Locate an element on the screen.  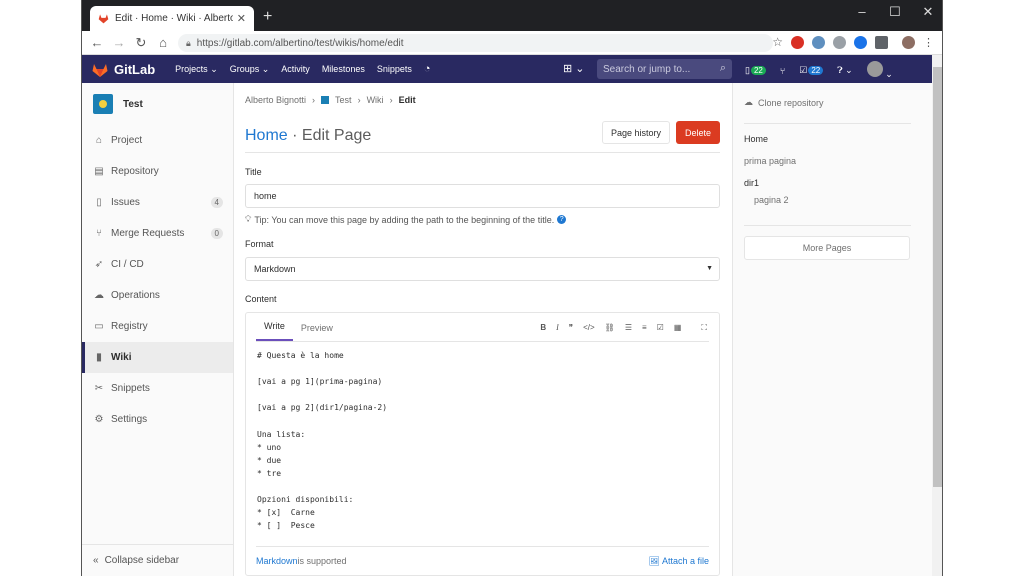
gear-icon: ⚙ is located at coordinates (99, 419).